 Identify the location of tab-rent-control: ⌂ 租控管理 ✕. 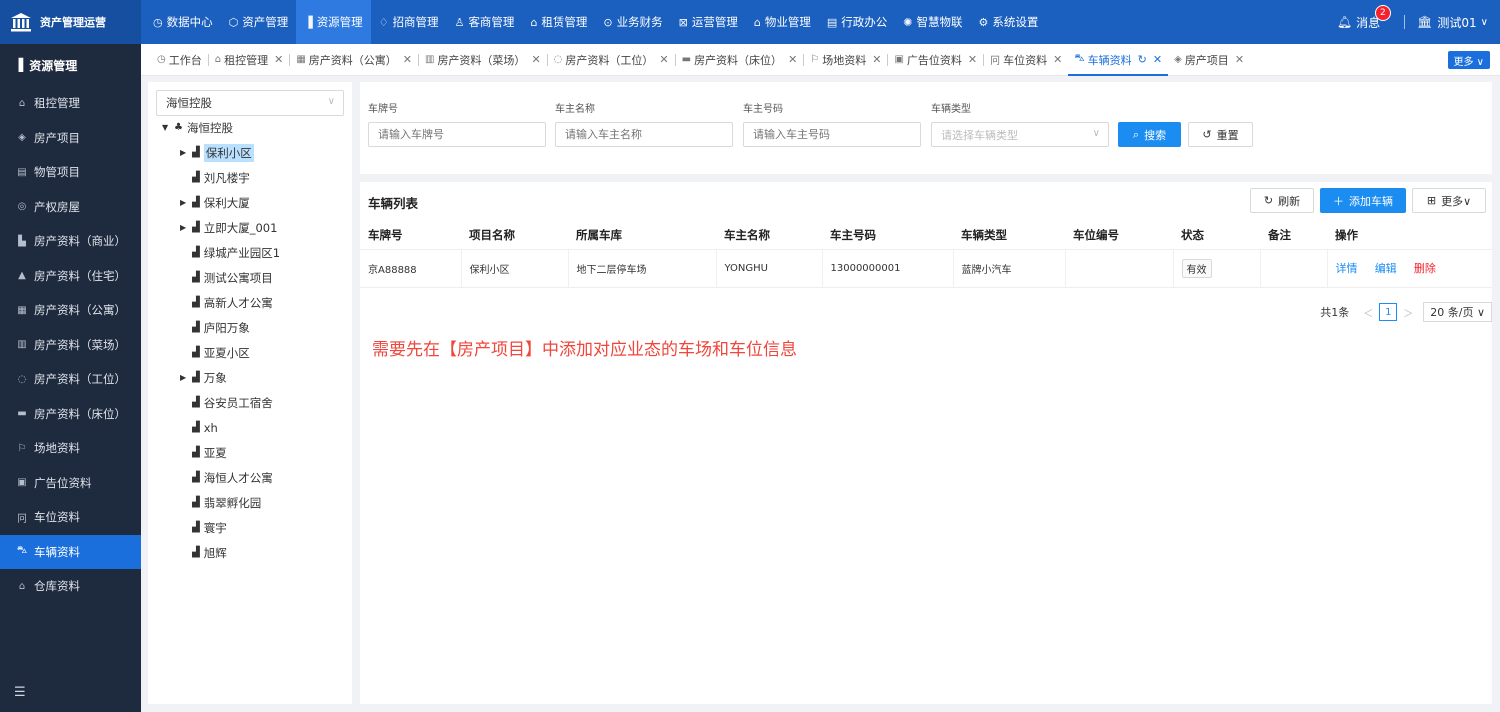
(249, 60).